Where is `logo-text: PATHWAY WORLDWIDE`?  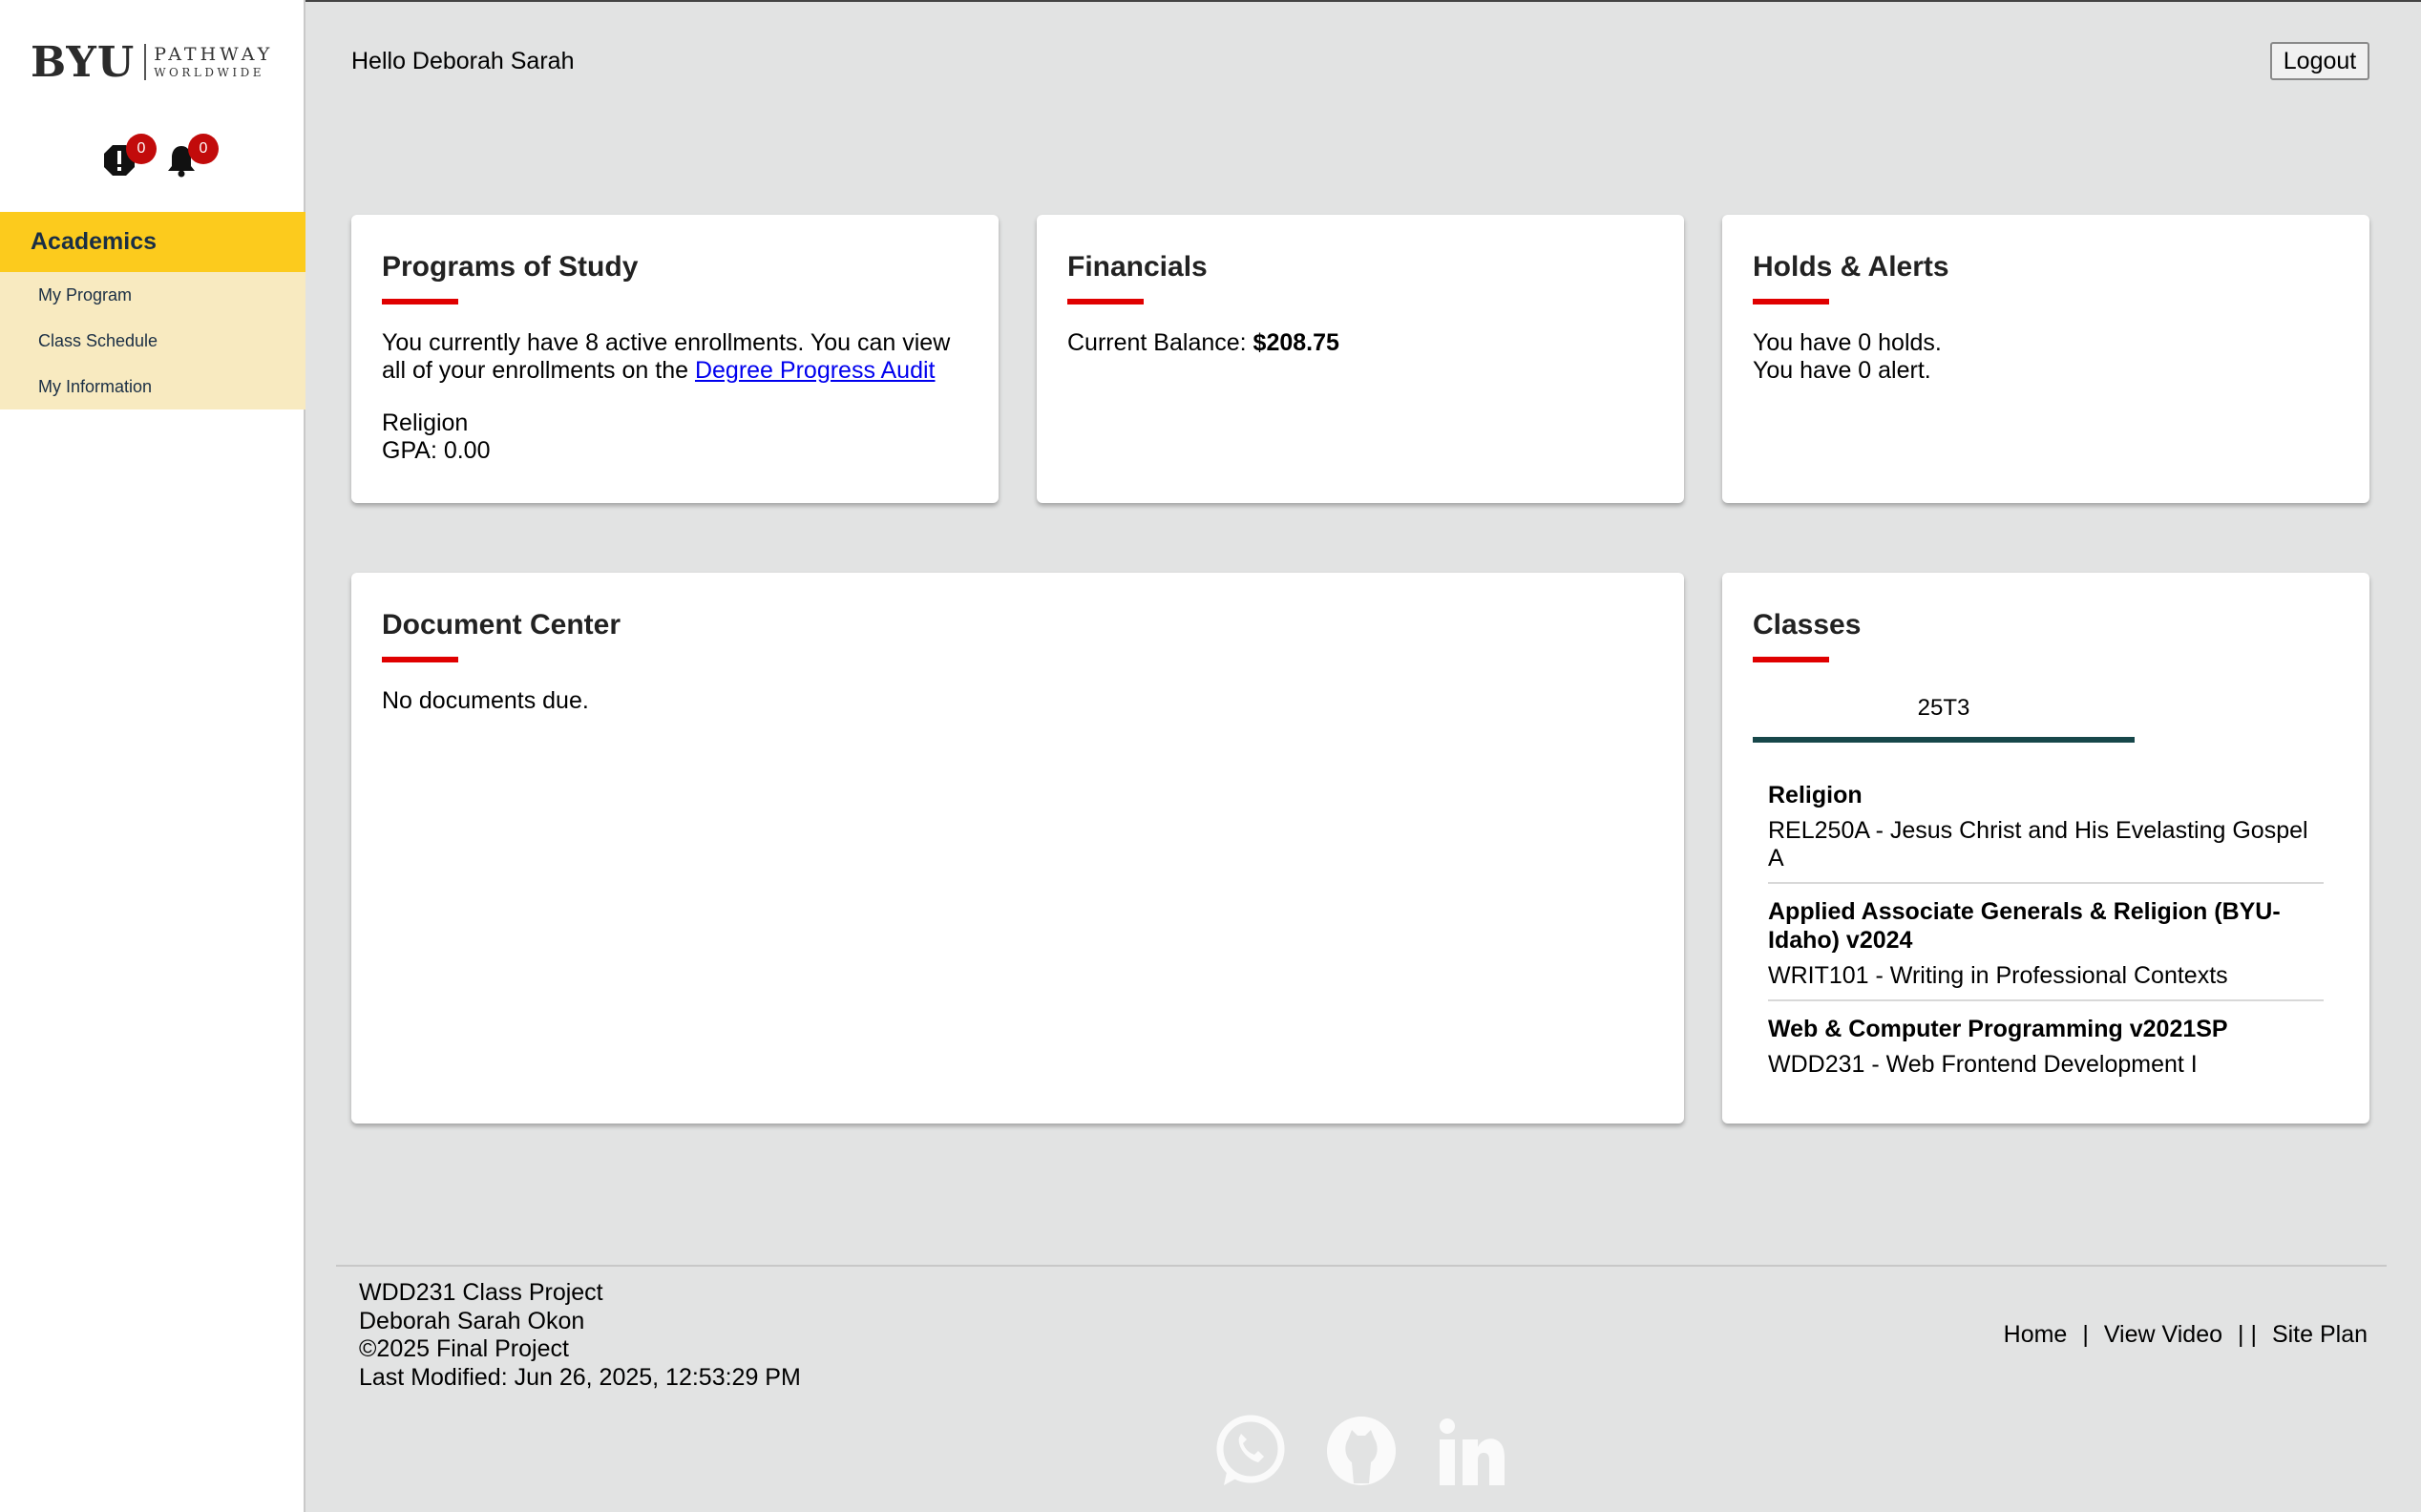
logo-text: PATHWAY WORLDWIDE is located at coordinates (214, 62).